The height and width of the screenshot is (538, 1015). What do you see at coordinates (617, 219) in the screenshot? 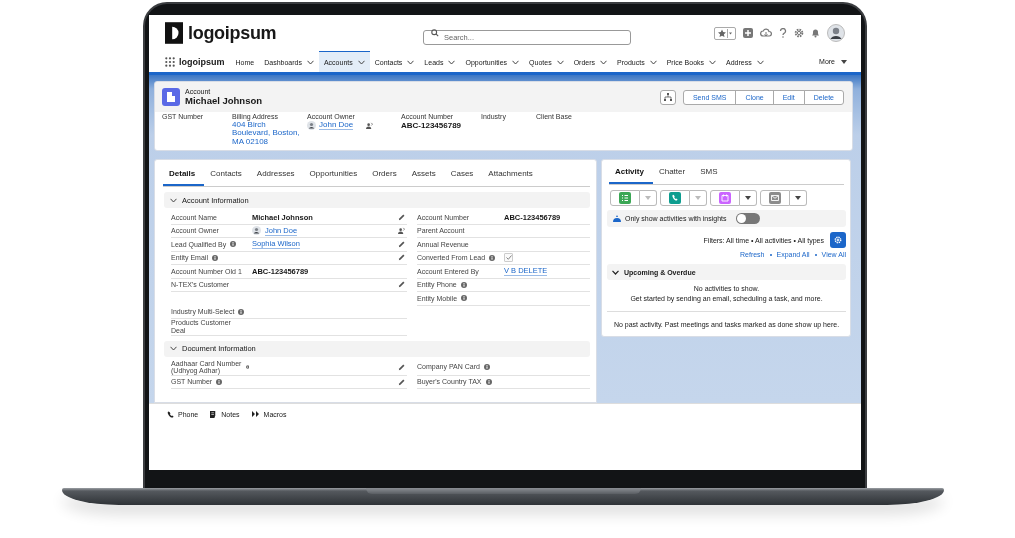
I see `insights-icon` at bounding box center [617, 219].